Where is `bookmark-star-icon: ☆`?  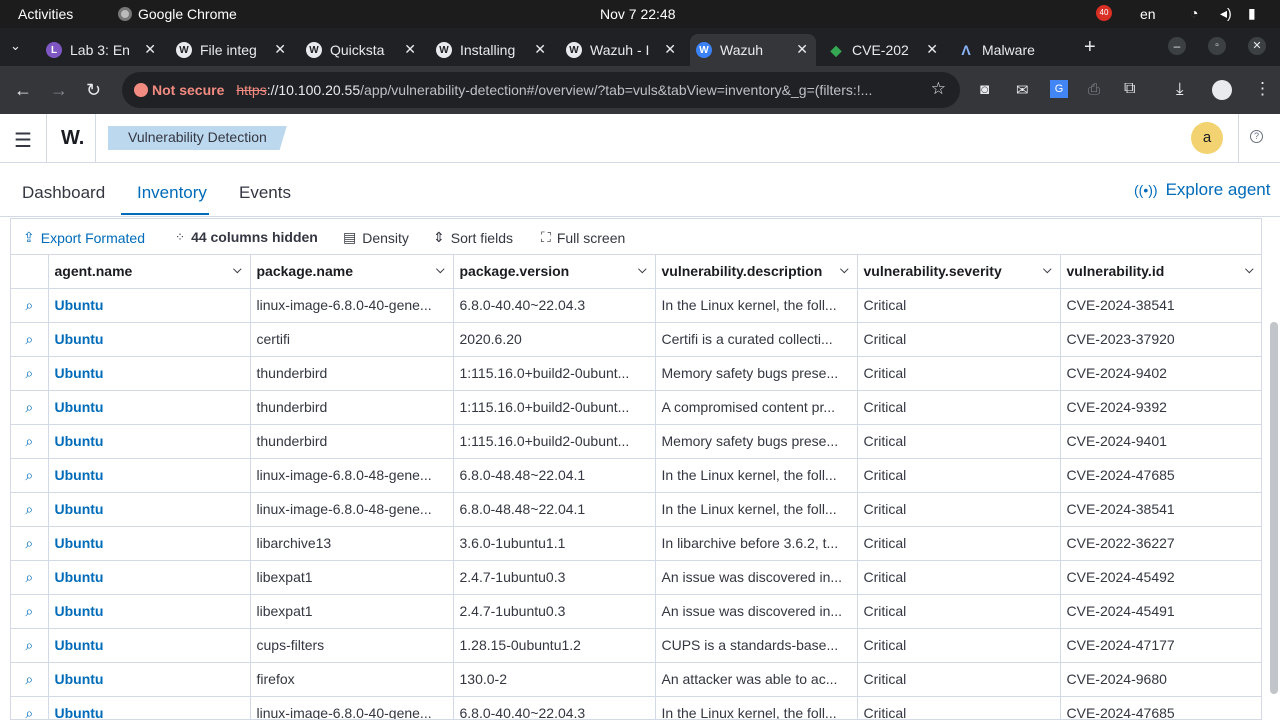
bookmark-star-icon: ☆ is located at coordinates (938, 89).